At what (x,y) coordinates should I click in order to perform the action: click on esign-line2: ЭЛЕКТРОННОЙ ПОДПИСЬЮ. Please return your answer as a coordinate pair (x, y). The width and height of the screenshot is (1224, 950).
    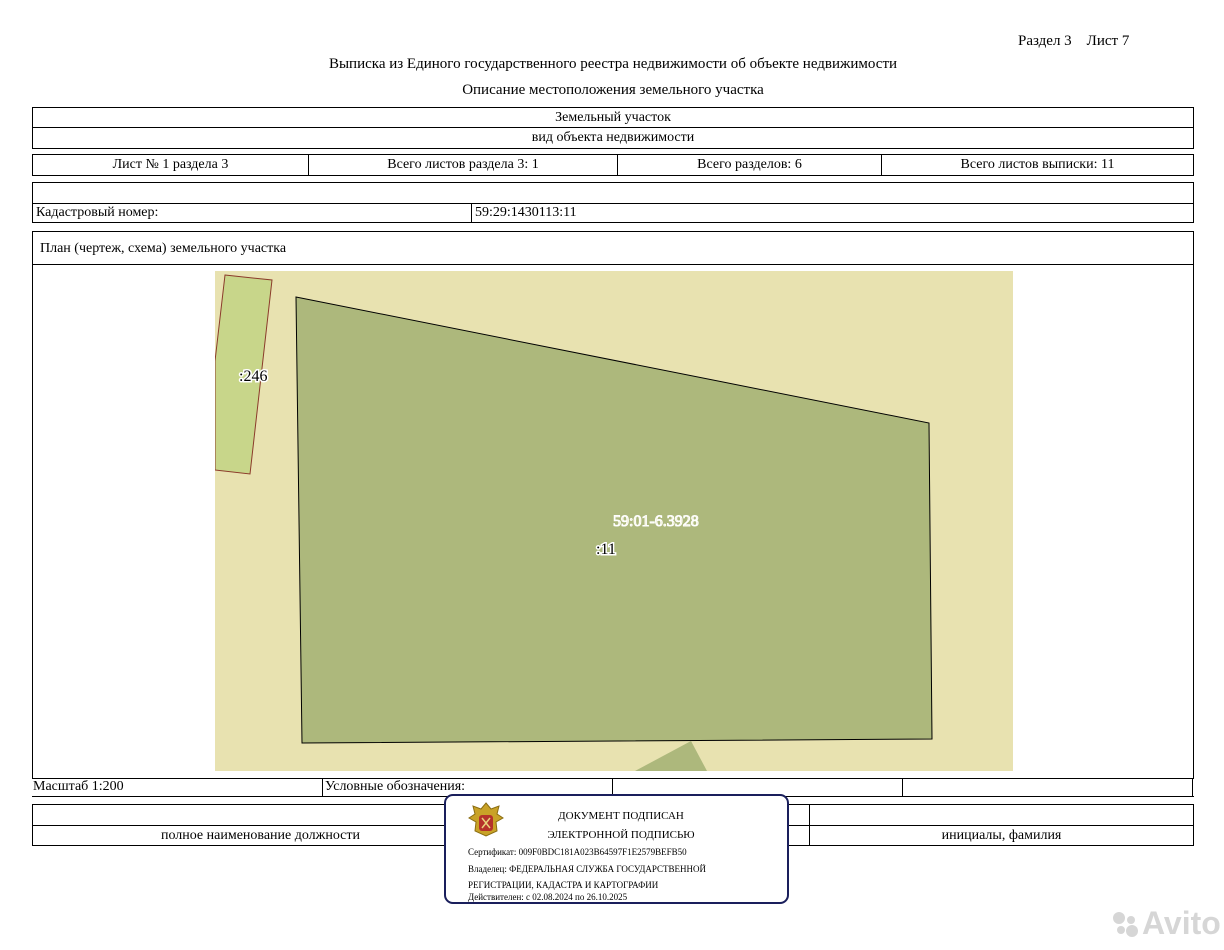
    Looking at the image, I should click on (621, 835).